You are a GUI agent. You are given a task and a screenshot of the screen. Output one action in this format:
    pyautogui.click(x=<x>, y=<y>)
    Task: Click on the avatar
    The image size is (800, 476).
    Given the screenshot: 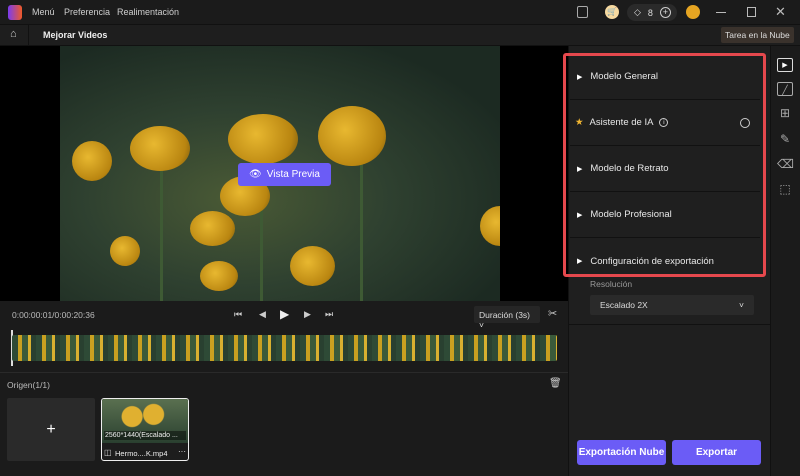 What is the action you would take?
    pyautogui.click(x=693, y=12)
    